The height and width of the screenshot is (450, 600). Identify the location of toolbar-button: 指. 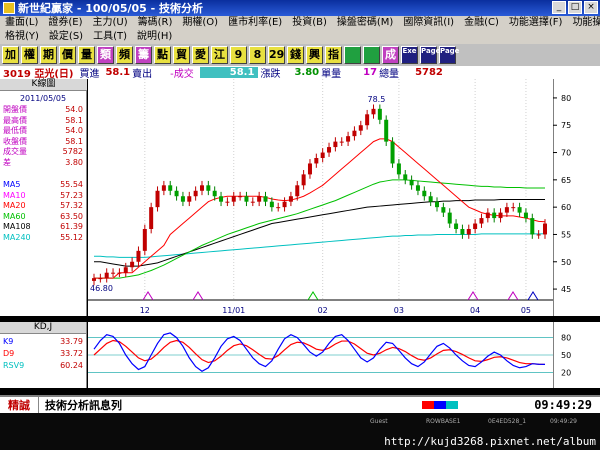
(333, 55).